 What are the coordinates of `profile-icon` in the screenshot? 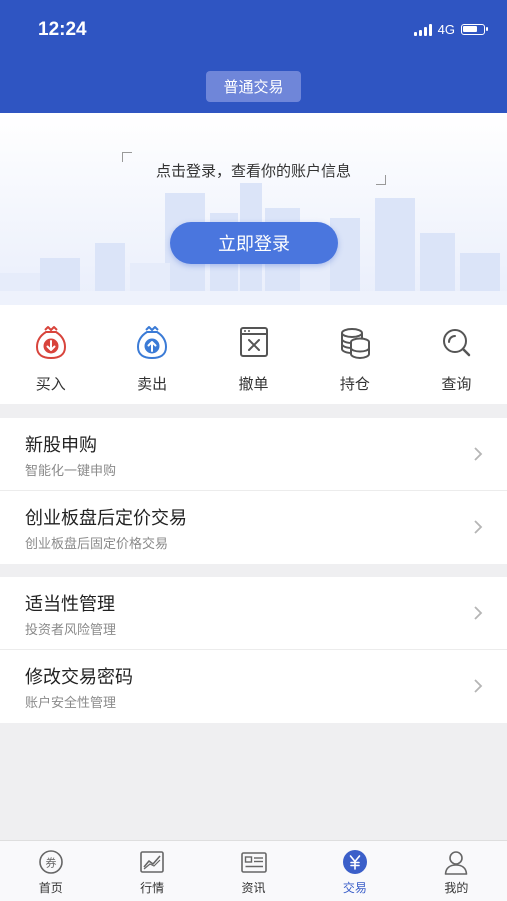 It's located at (456, 863).